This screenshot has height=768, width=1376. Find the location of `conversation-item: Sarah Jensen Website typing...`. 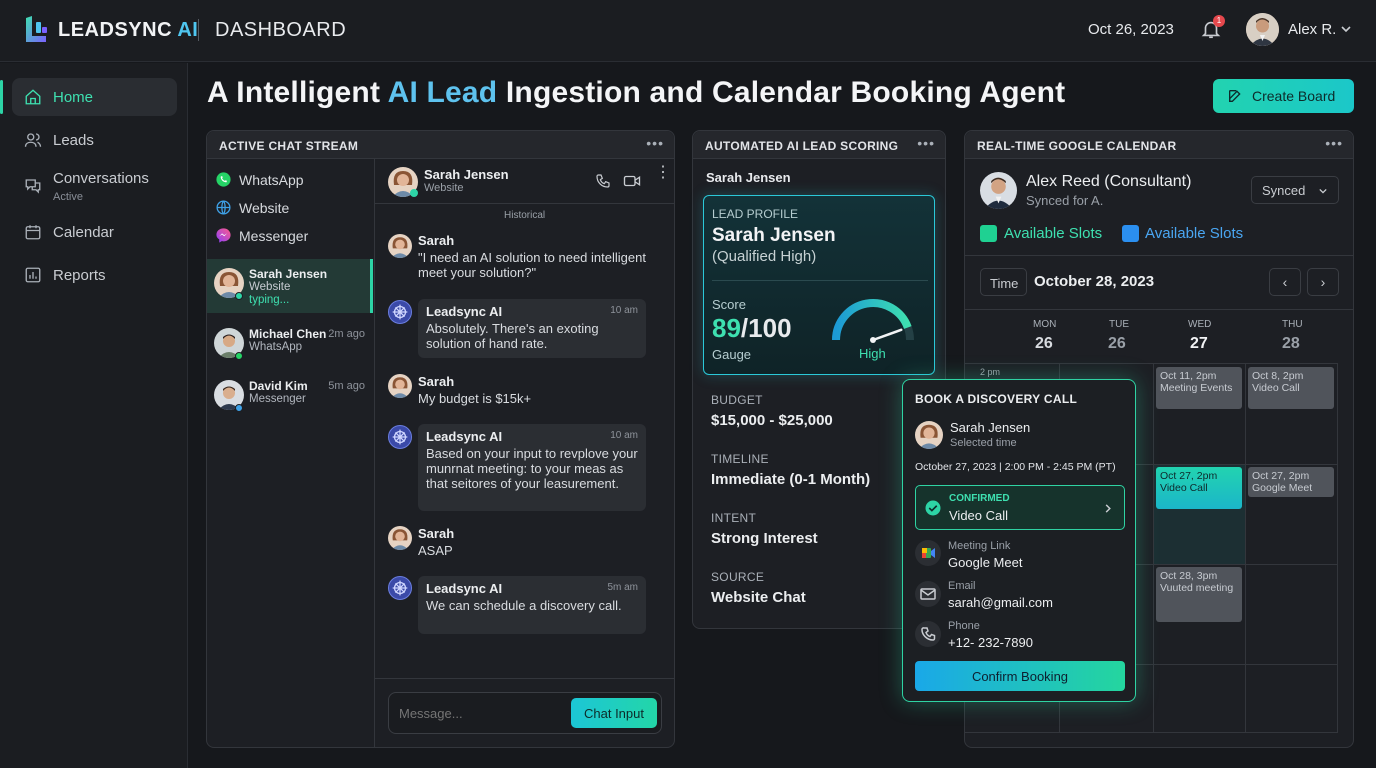

conversation-item: Sarah Jensen Website typing... is located at coordinates (290, 286).